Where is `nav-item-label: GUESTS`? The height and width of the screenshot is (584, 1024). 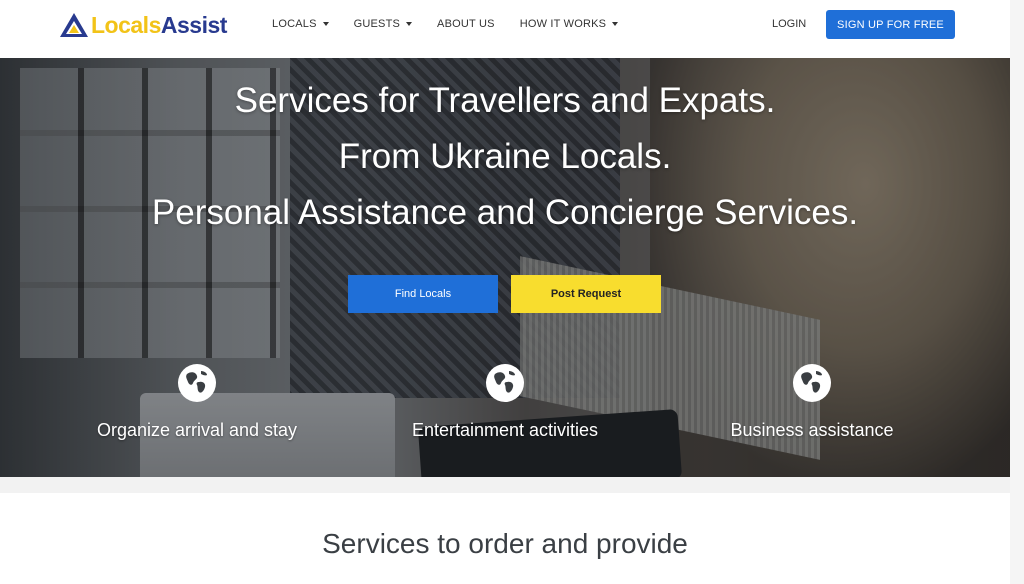
nav-item-label: GUESTS is located at coordinates (377, 24).